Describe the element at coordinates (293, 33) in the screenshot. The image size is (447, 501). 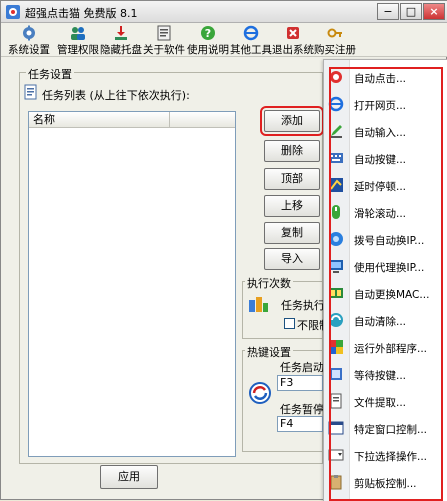
I see `exit-icon` at that location.